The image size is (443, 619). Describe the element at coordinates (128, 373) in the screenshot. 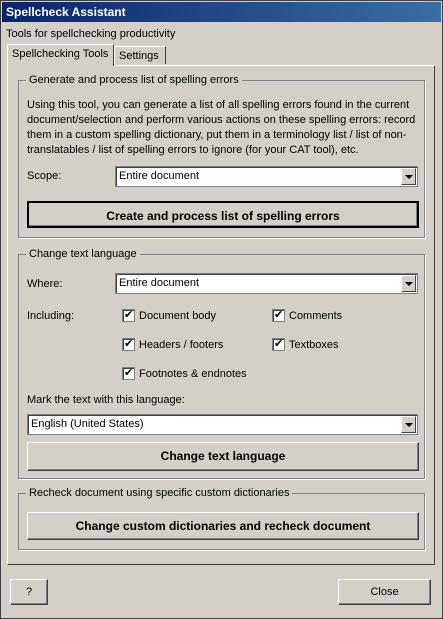

I see `checkbox-footnotes-endnotes` at that location.